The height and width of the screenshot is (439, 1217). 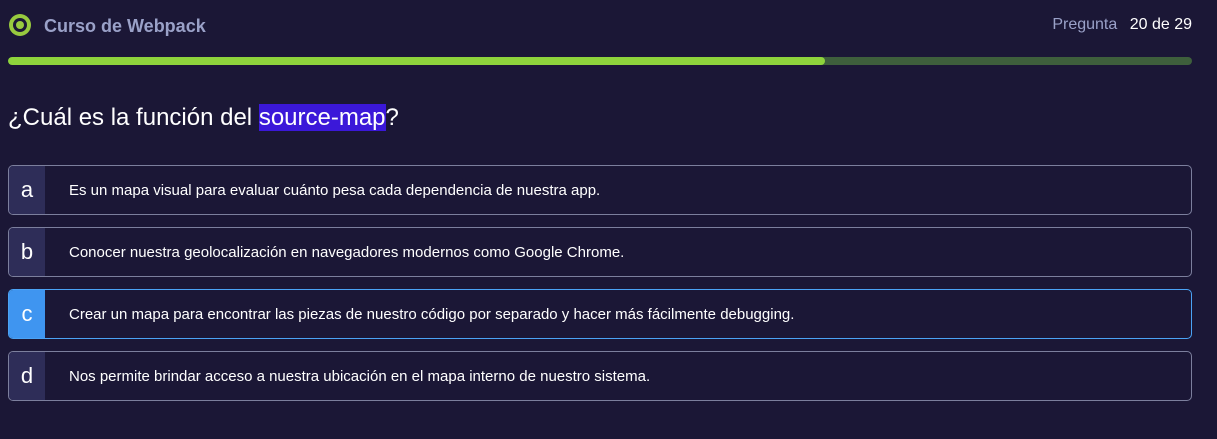 What do you see at coordinates (392, 117) in the screenshot?
I see `question-suffix: ?` at bounding box center [392, 117].